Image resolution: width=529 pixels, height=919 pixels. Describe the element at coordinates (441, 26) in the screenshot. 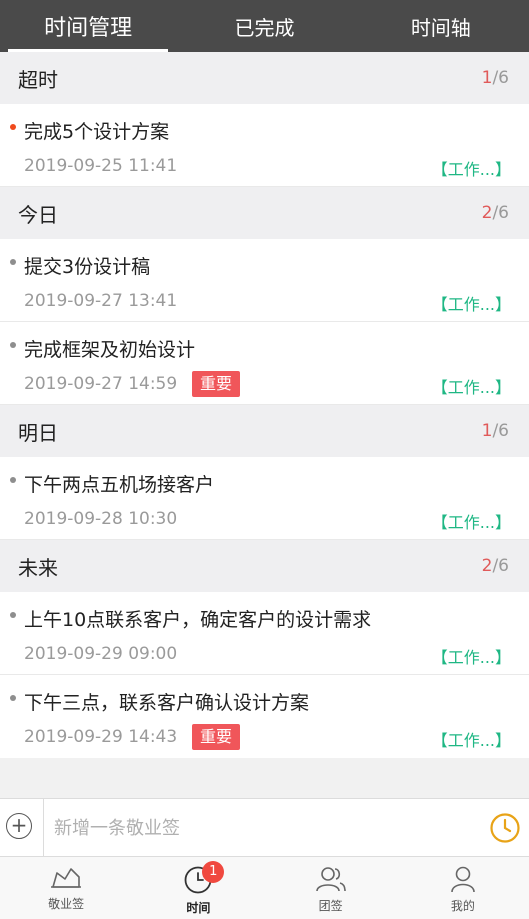

I see `tab-timeline: 时间轴` at that location.